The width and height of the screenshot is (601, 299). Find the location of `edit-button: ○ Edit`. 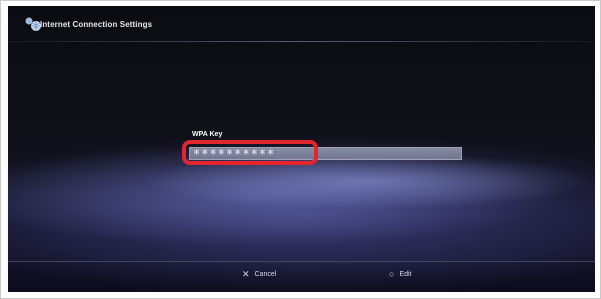

edit-button: ○ Edit is located at coordinates (400, 274).